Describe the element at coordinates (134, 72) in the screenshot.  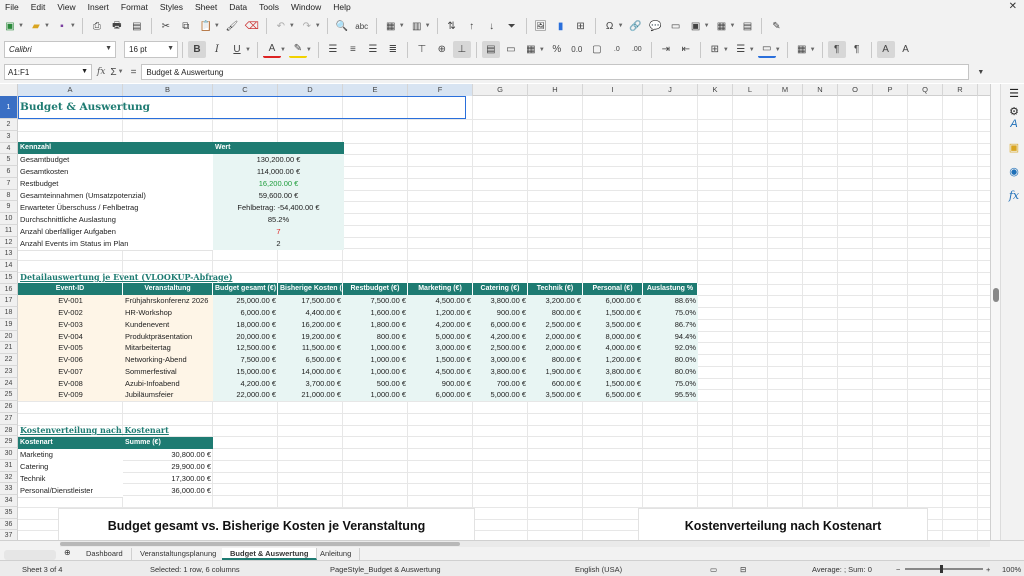
I see `formula-equals-icon: =` at that location.